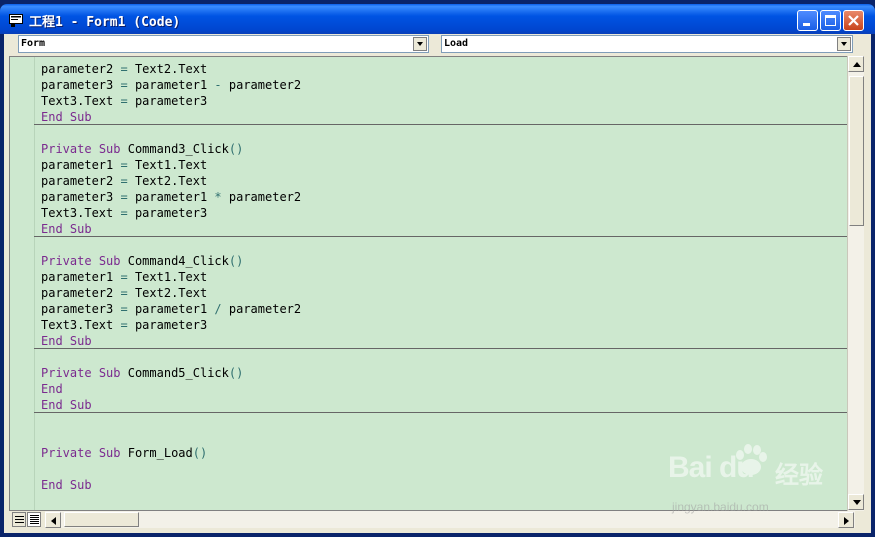 The width and height of the screenshot is (875, 537). I want to click on close-icon, so click(853, 20).